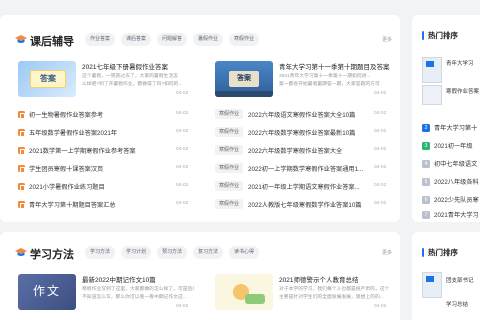 This screenshot has height=320, width=480. I want to click on list-item: 寒假作业 2022六年级数学寒假作业答案大全 04-02, so click(303, 150).